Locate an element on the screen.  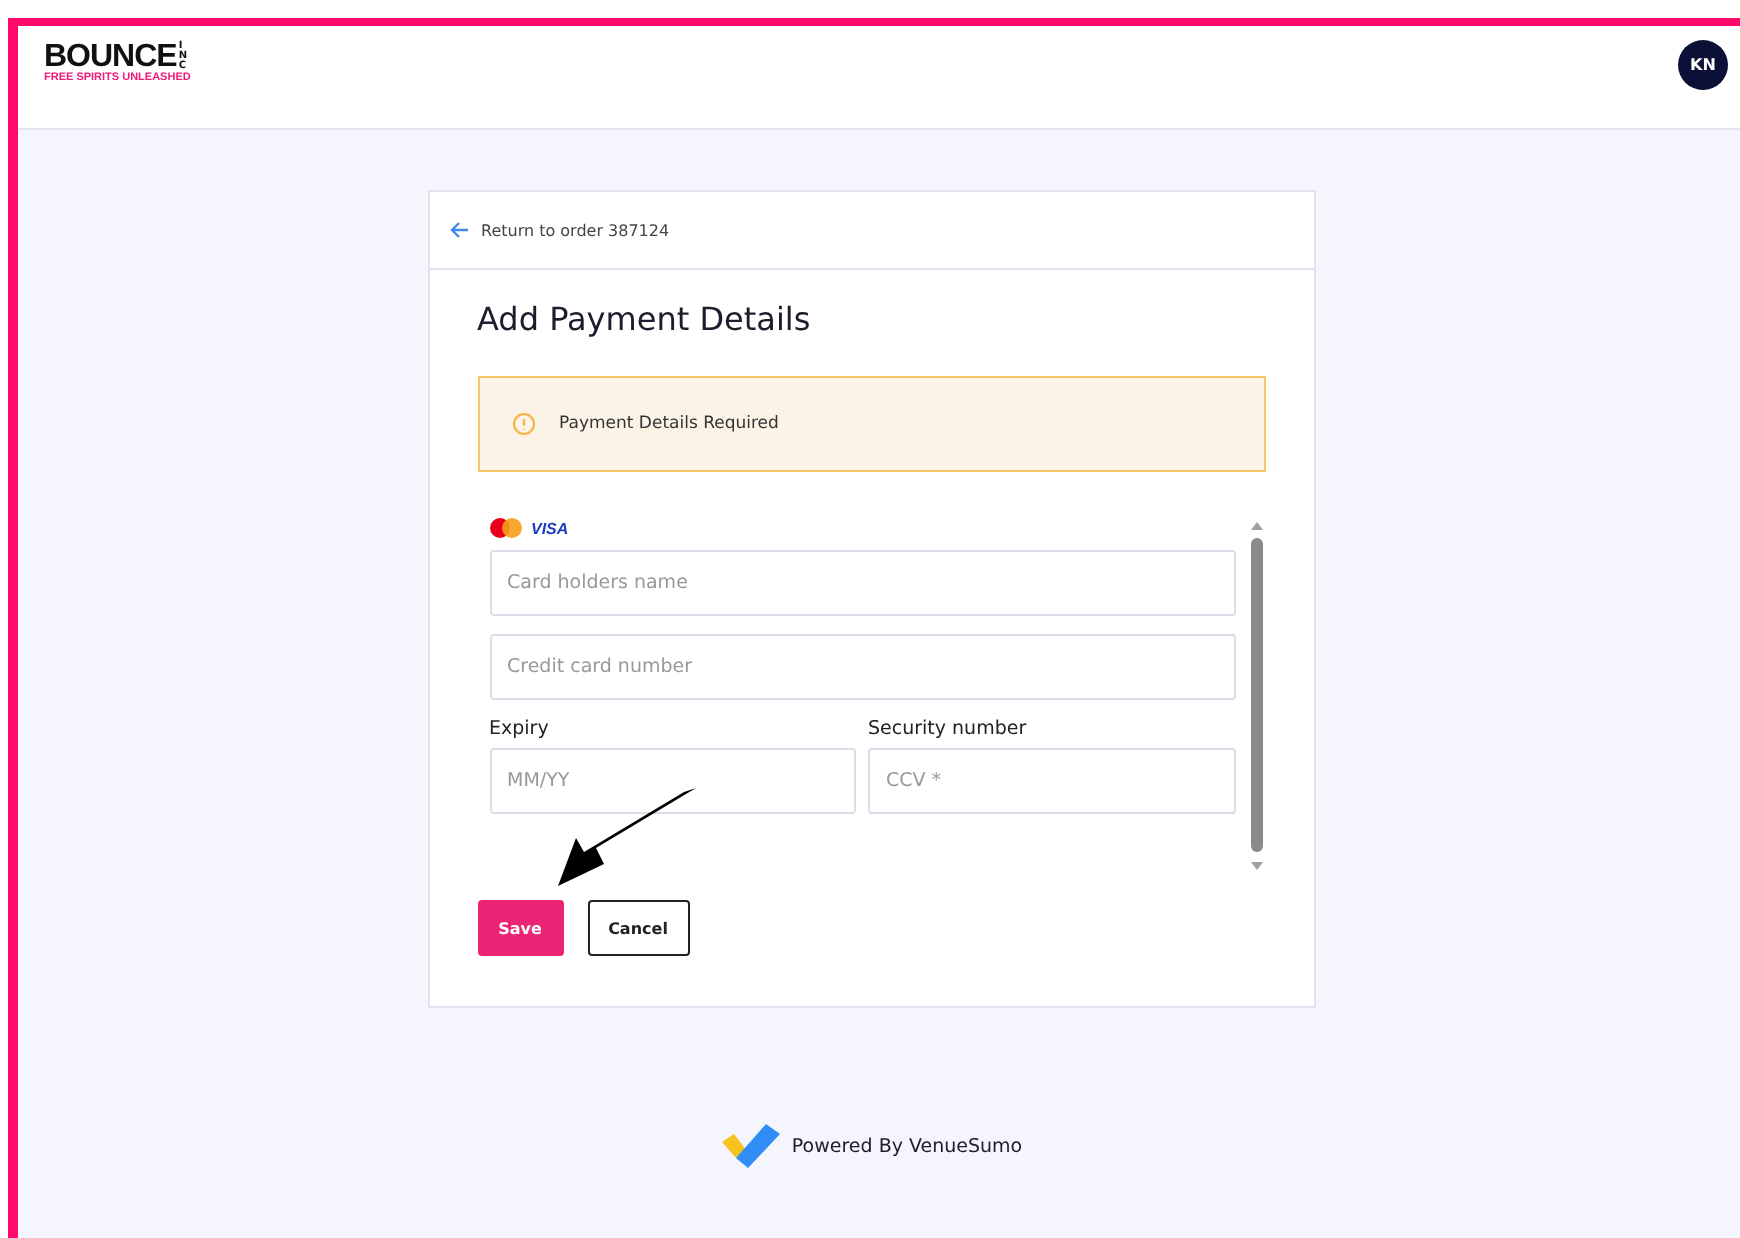
input-field: CCV * is located at coordinates (1051, 781).